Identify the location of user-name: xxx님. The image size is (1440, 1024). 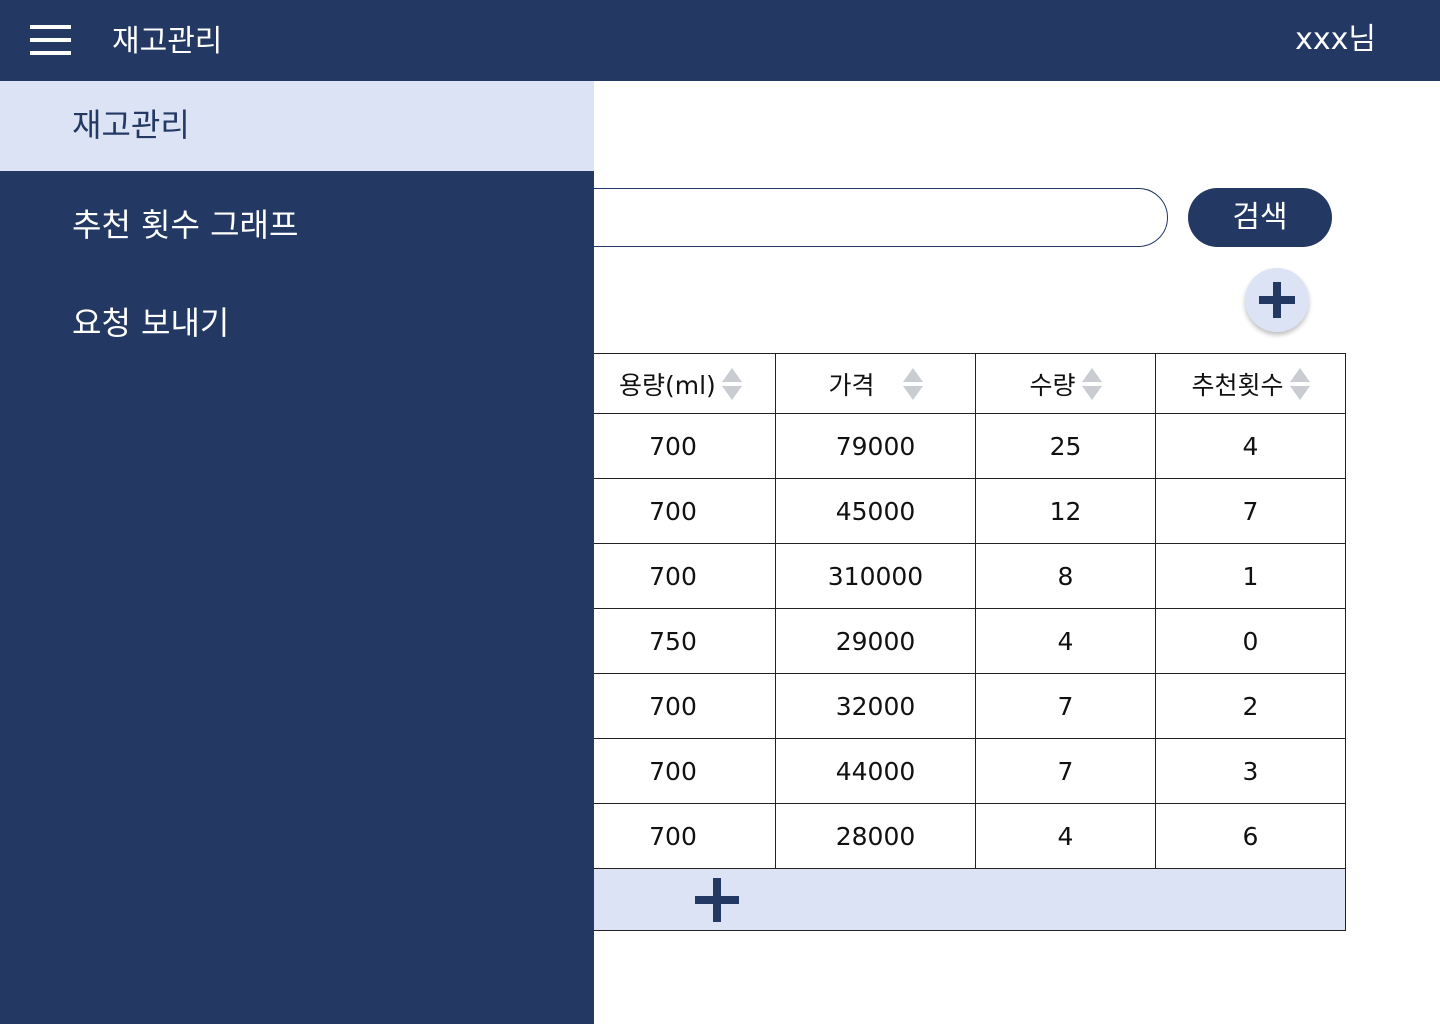
(1335, 40).